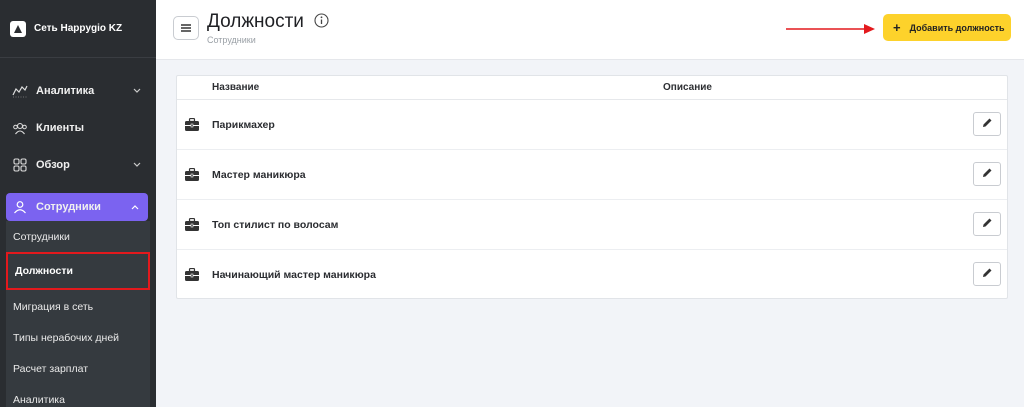 The width and height of the screenshot is (1024, 407). What do you see at coordinates (592, 225) in the screenshot?
I see `table-row: Топ стилист по волосам` at bounding box center [592, 225].